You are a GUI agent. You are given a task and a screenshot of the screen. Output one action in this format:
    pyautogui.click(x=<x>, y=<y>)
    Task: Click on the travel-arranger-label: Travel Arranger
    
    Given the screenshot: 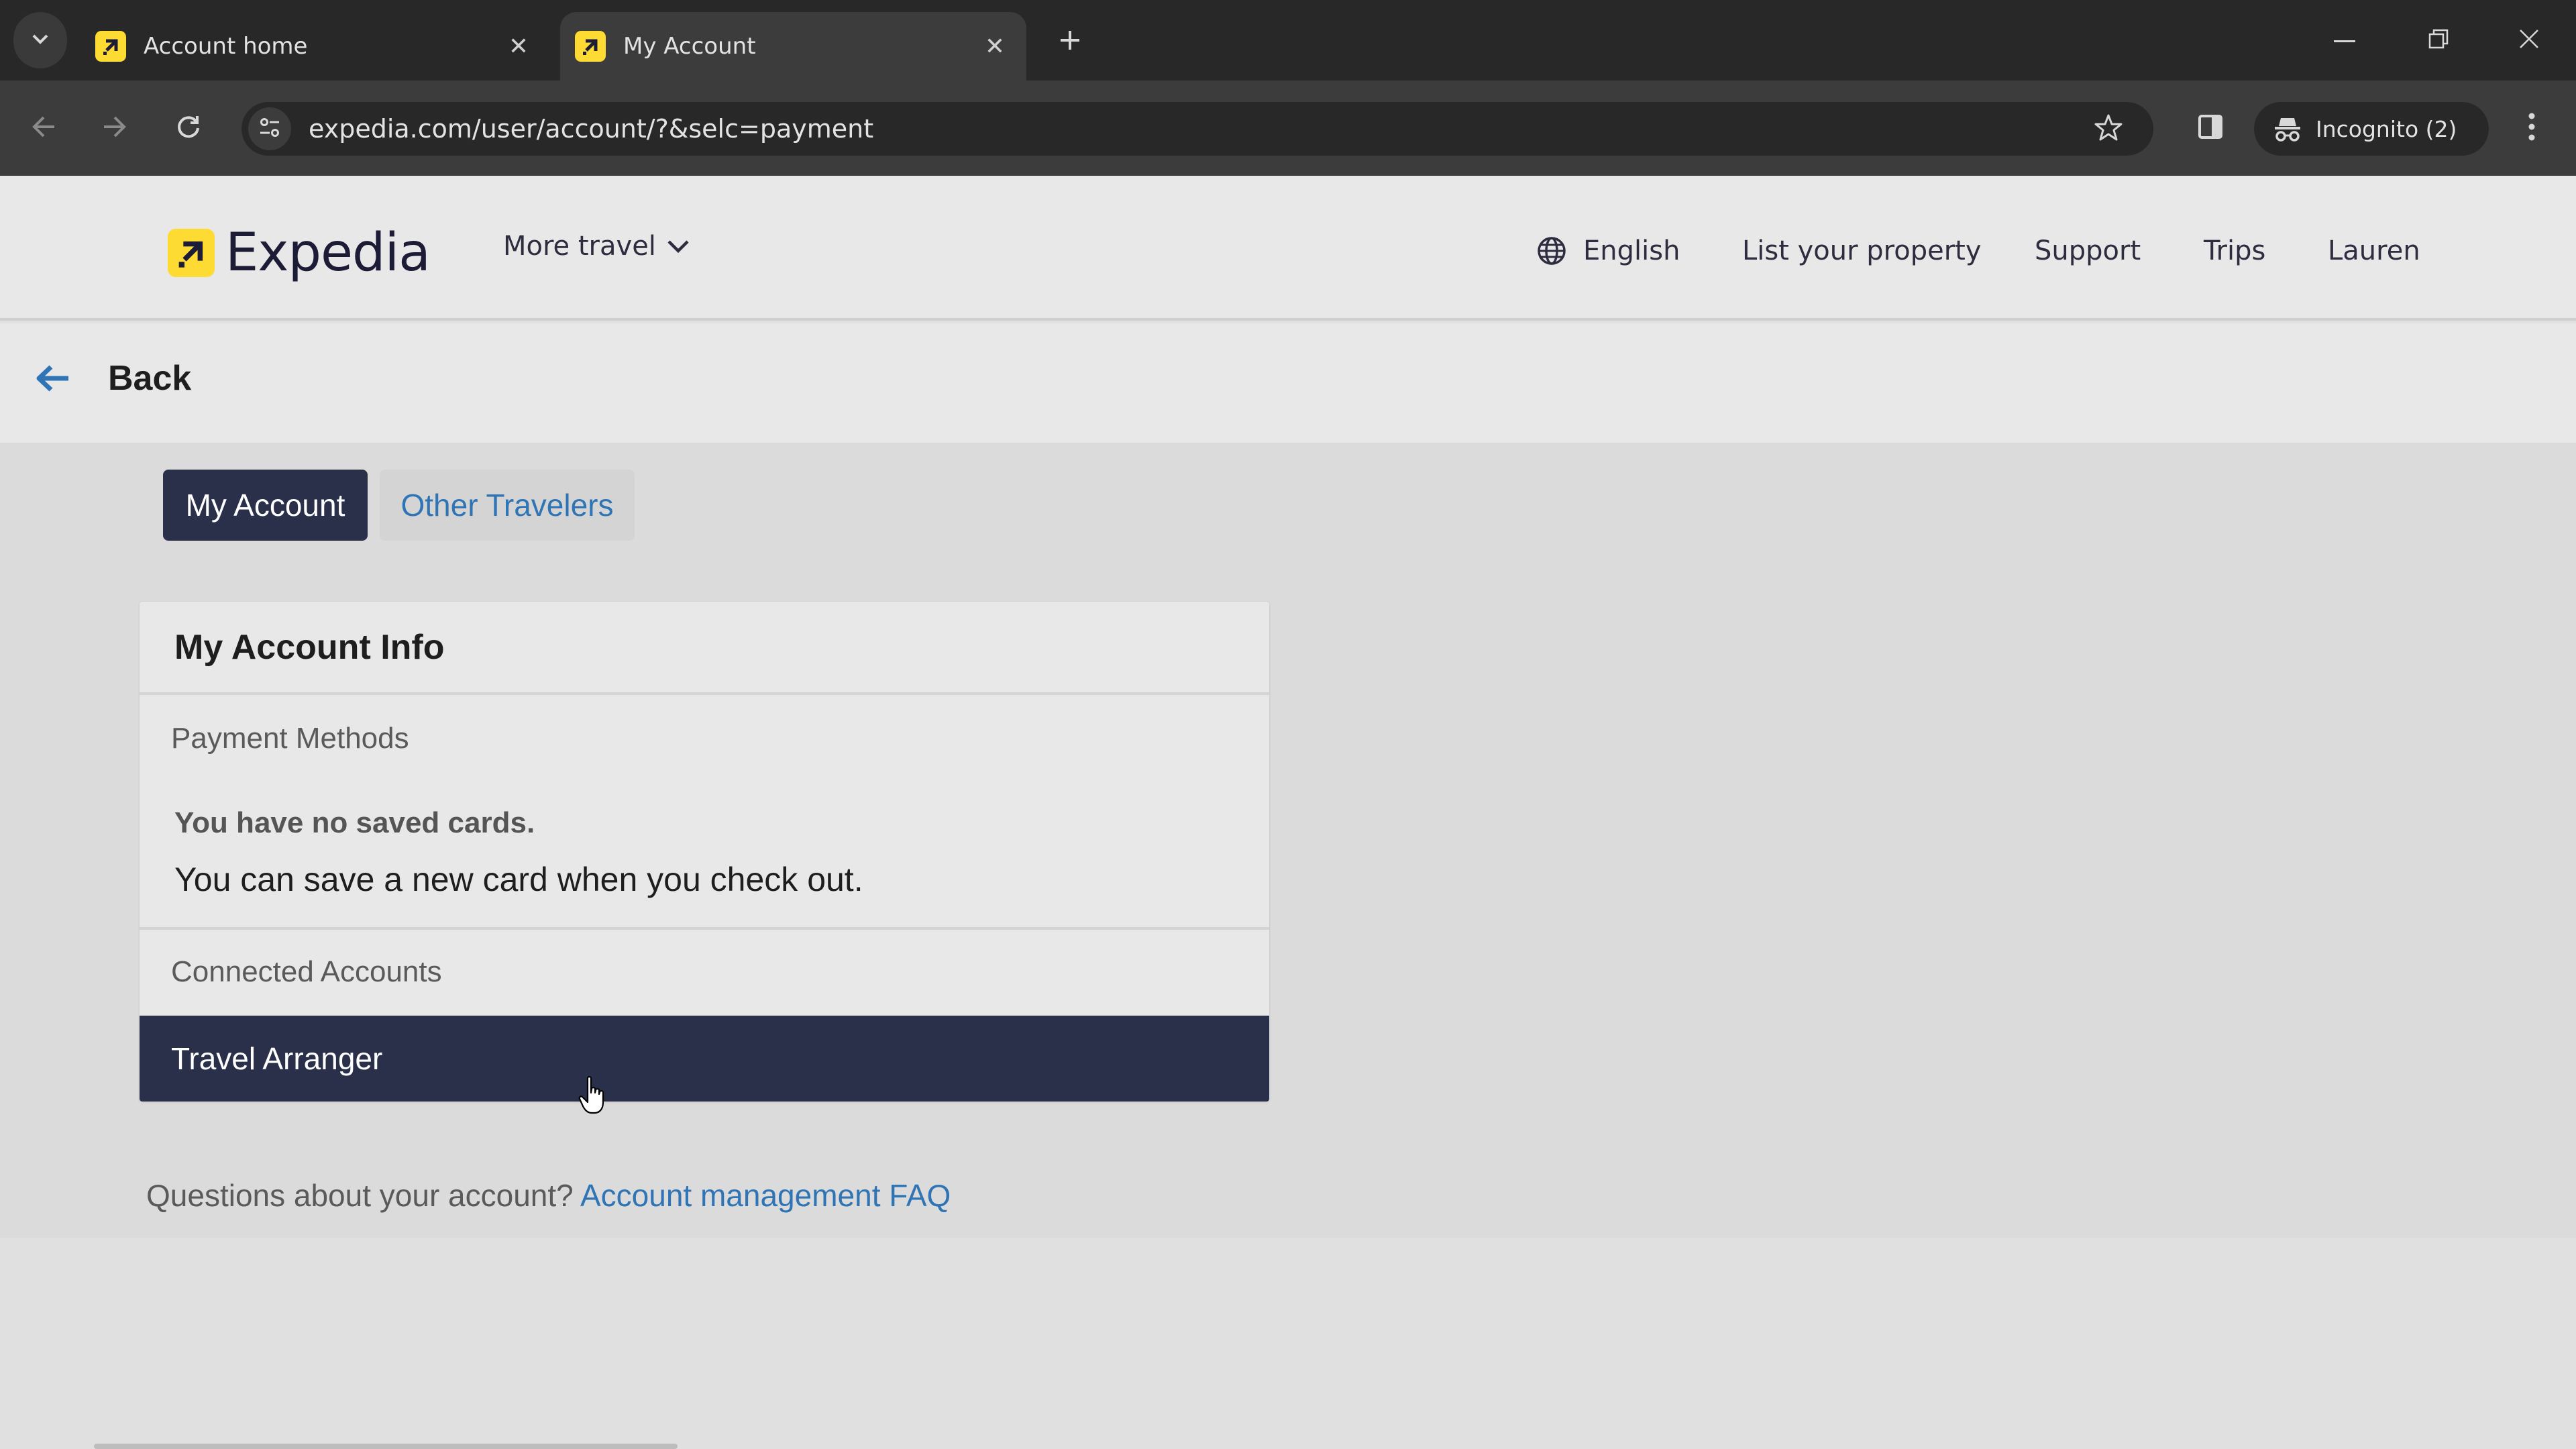 What is the action you would take?
    pyautogui.click(x=277, y=1058)
    